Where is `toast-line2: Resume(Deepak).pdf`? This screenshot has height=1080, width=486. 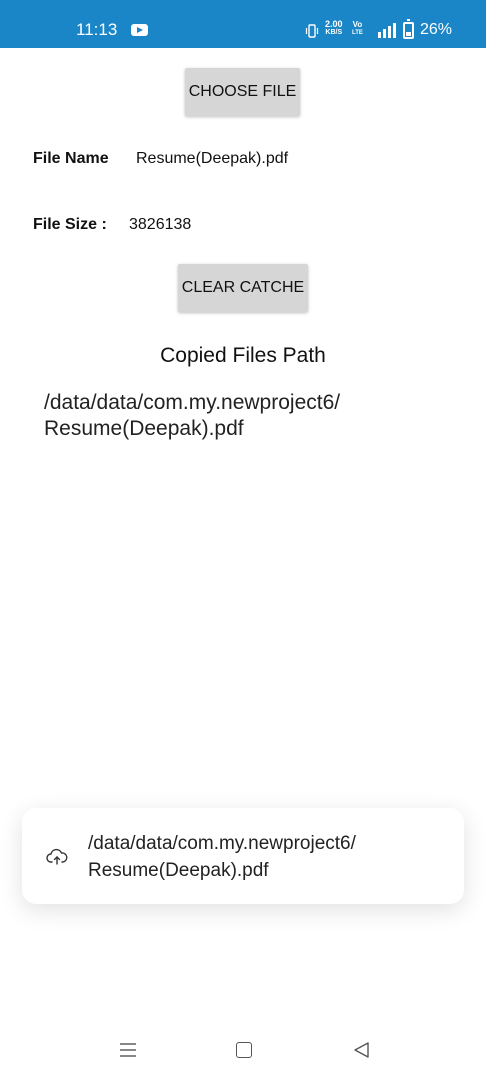 toast-line2: Resume(Deepak).pdf is located at coordinates (178, 870).